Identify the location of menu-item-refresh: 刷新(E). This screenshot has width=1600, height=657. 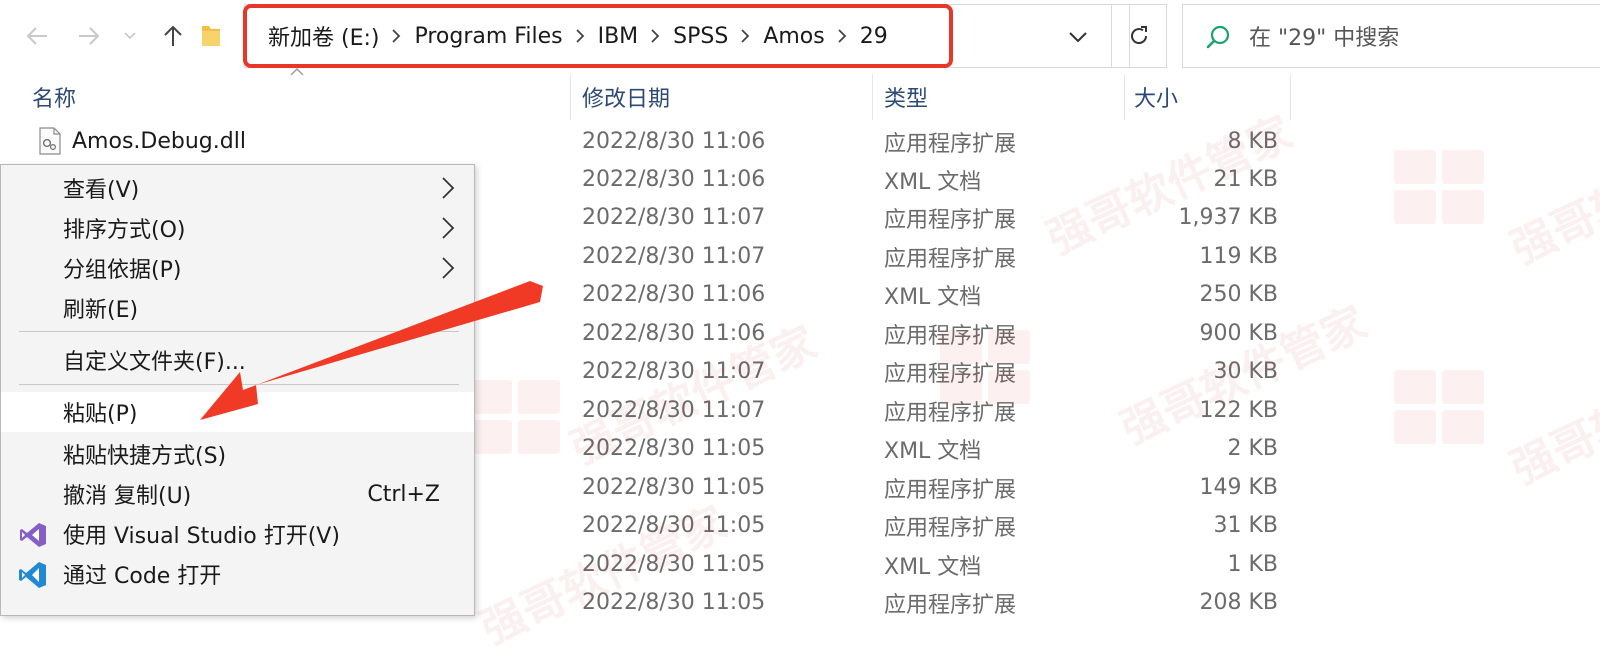
(237, 308).